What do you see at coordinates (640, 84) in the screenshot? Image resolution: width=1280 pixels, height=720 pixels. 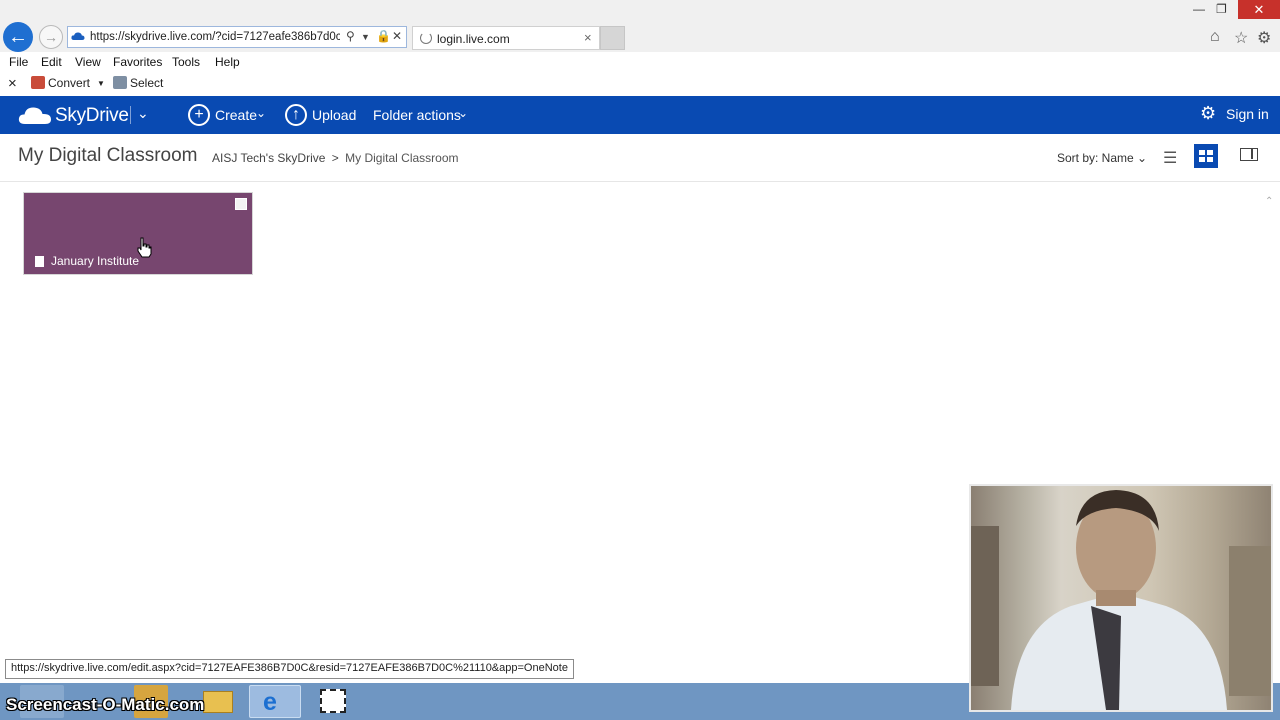 I see `command-bar` at bounding box center [640, 84].